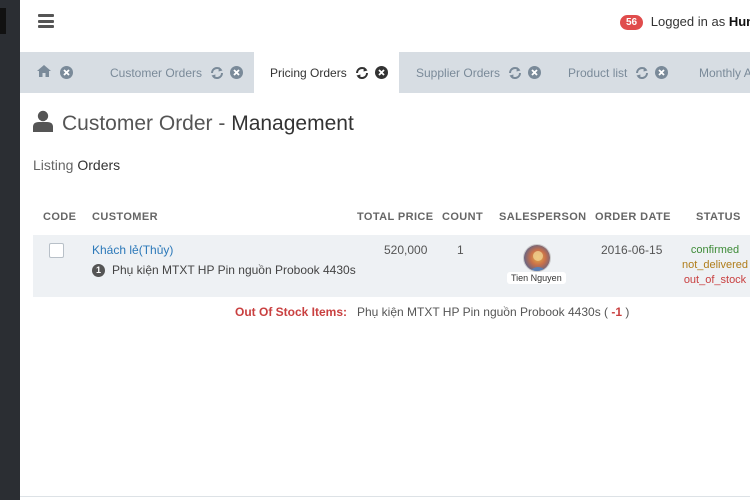 This screenshot has width=750, height=500. What do you see at coordinates (627, 312) in the screenshot?
I see `out-of-stock-close: )` at bounding box center [627, 312].